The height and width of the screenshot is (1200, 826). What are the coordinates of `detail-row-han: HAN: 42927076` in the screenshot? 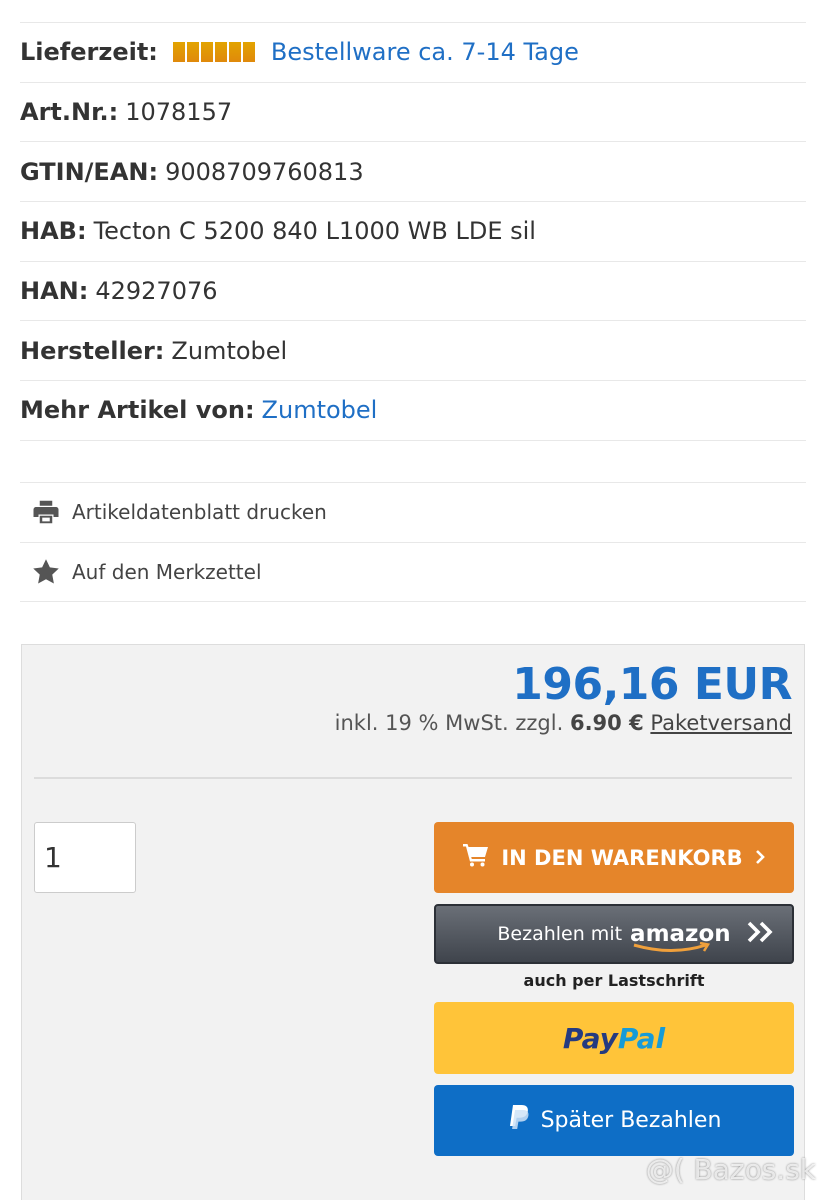 It's located at (413, 292).